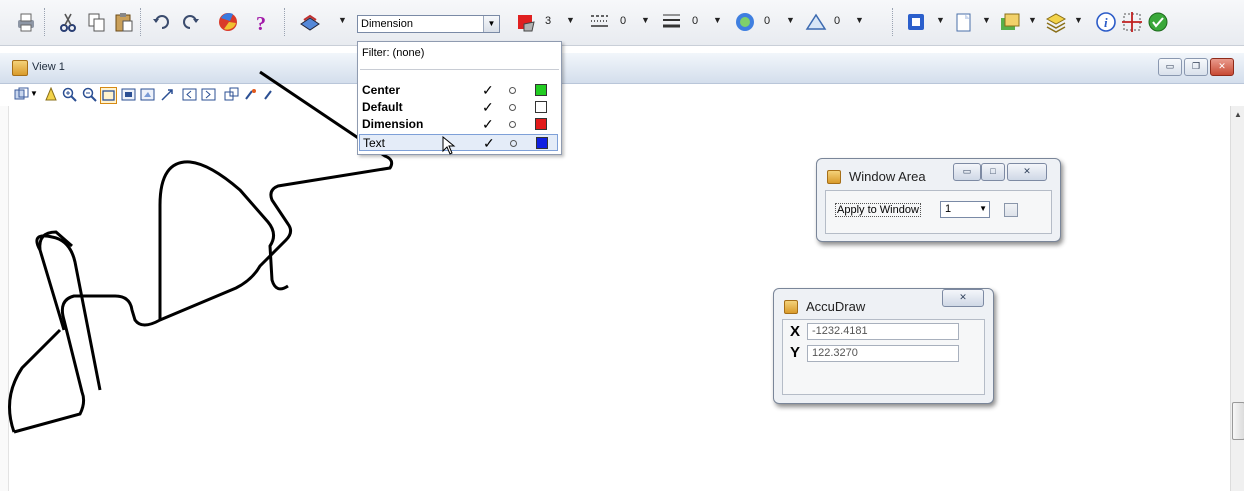  I want to click on accudraw-dialog: AccuDraw ✕ X -1232.4181 Y 122.3270, so click(883, 346).